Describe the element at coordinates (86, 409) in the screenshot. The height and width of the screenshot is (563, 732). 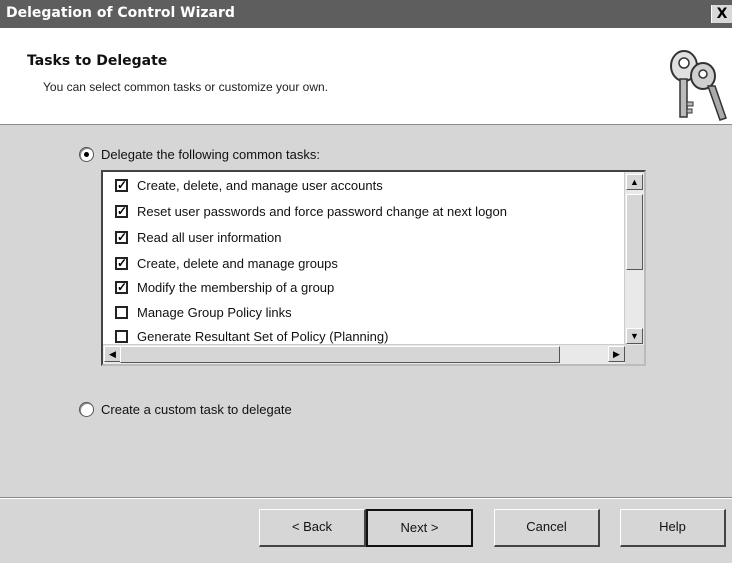
I see `custom-task-radio` at that location.